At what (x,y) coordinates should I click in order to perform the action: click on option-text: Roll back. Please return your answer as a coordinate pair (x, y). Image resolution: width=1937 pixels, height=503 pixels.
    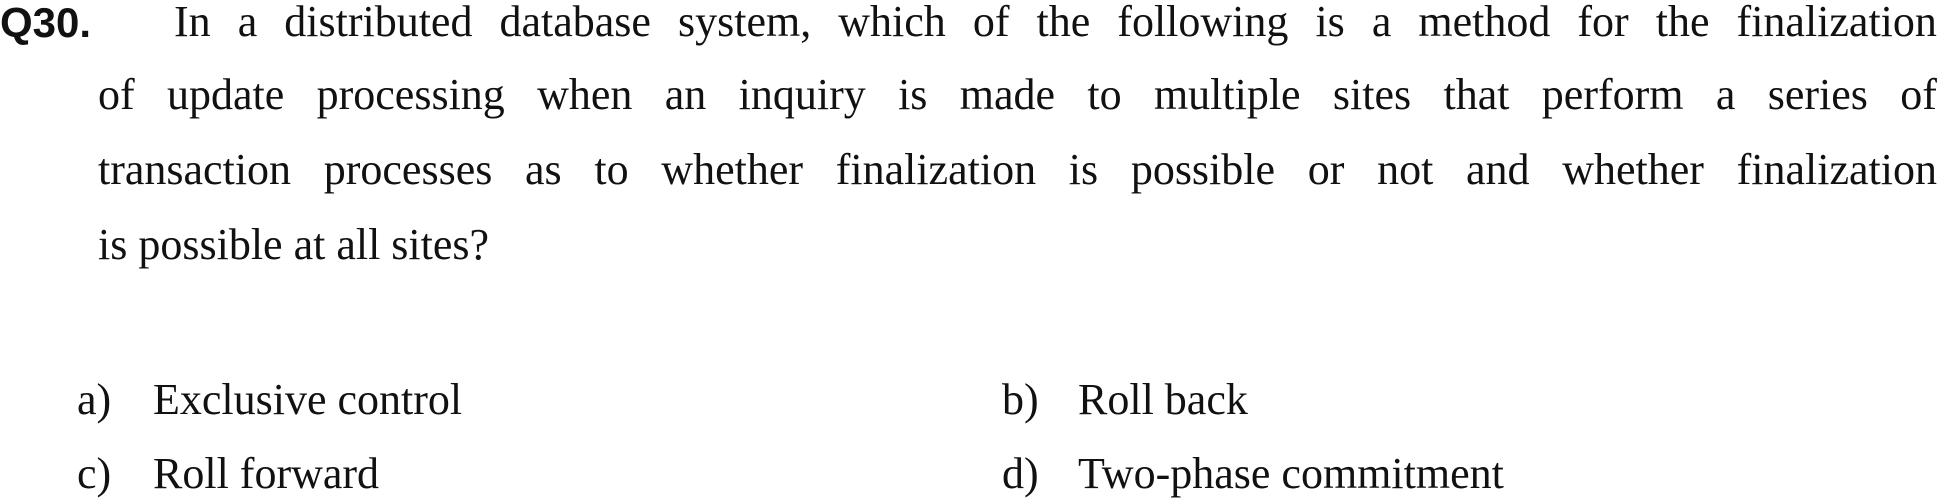
    Looking at the image, I should click on (1163, 399).